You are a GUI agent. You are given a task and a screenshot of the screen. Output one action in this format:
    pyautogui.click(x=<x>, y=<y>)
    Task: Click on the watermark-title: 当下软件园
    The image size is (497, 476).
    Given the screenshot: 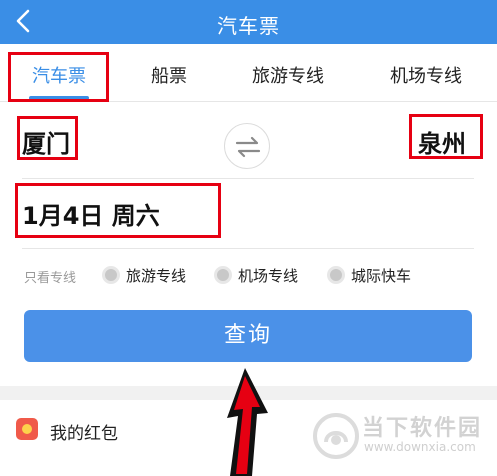 What is the action you would take?
    pyautogui.click(x=422, y=428)
    